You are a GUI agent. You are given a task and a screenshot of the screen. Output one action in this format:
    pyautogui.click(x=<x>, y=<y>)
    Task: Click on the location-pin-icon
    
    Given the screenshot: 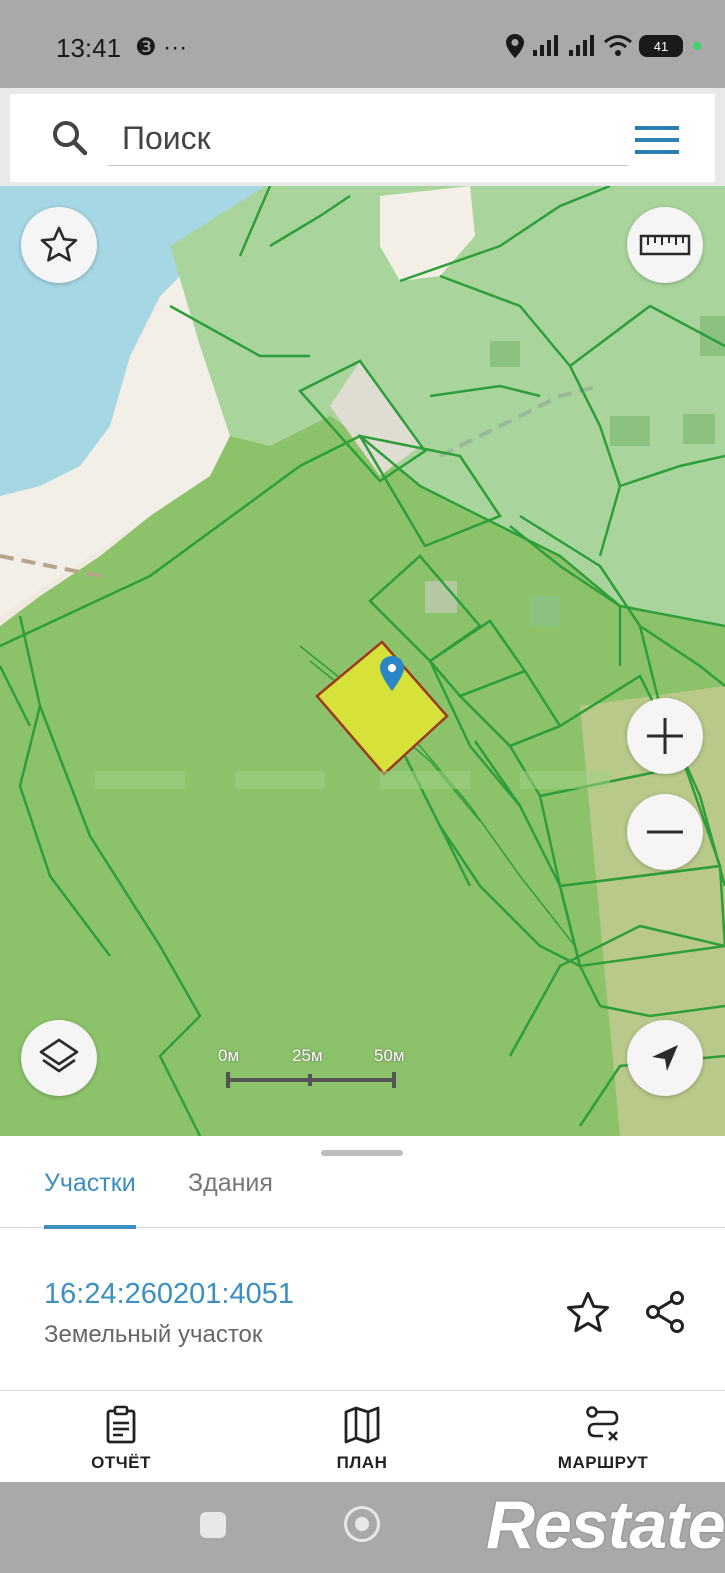 What is the action you would take?
    pyautogui.click(x=515, y=46)
    